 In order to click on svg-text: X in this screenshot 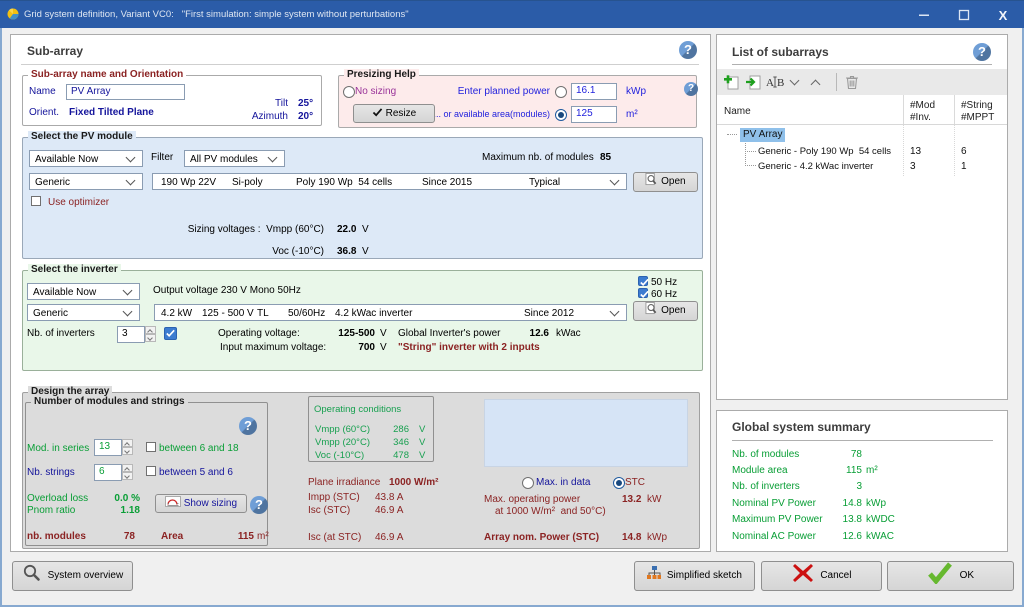, I will do `click(1003, 15)`.